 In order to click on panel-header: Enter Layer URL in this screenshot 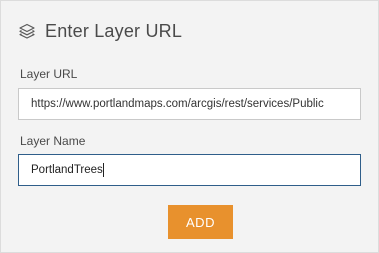, I will do `click(100, 31)`.